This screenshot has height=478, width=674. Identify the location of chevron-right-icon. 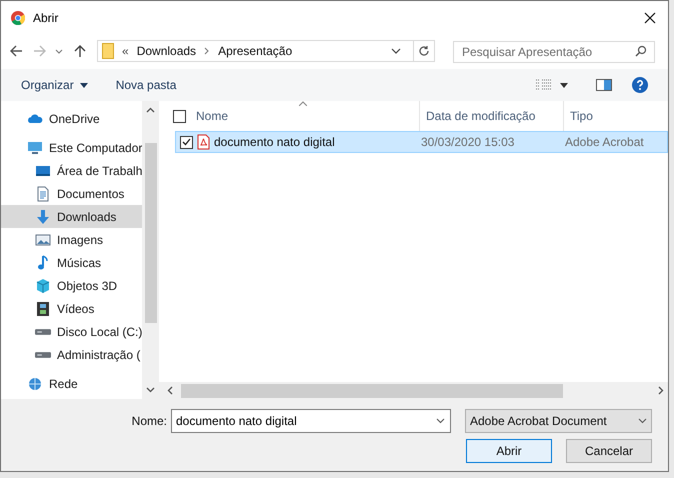
(207, 51).